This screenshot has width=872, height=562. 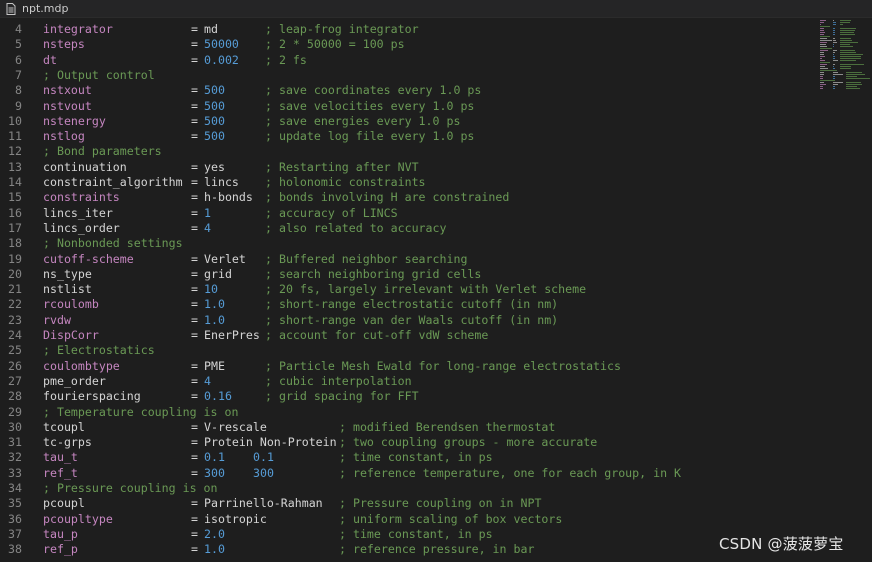 What do you see at coordinates (370, 136) in the screenshot?
I see `inline-comment: ; update log file every 1.0 ps` at bounding box center [370, 136].